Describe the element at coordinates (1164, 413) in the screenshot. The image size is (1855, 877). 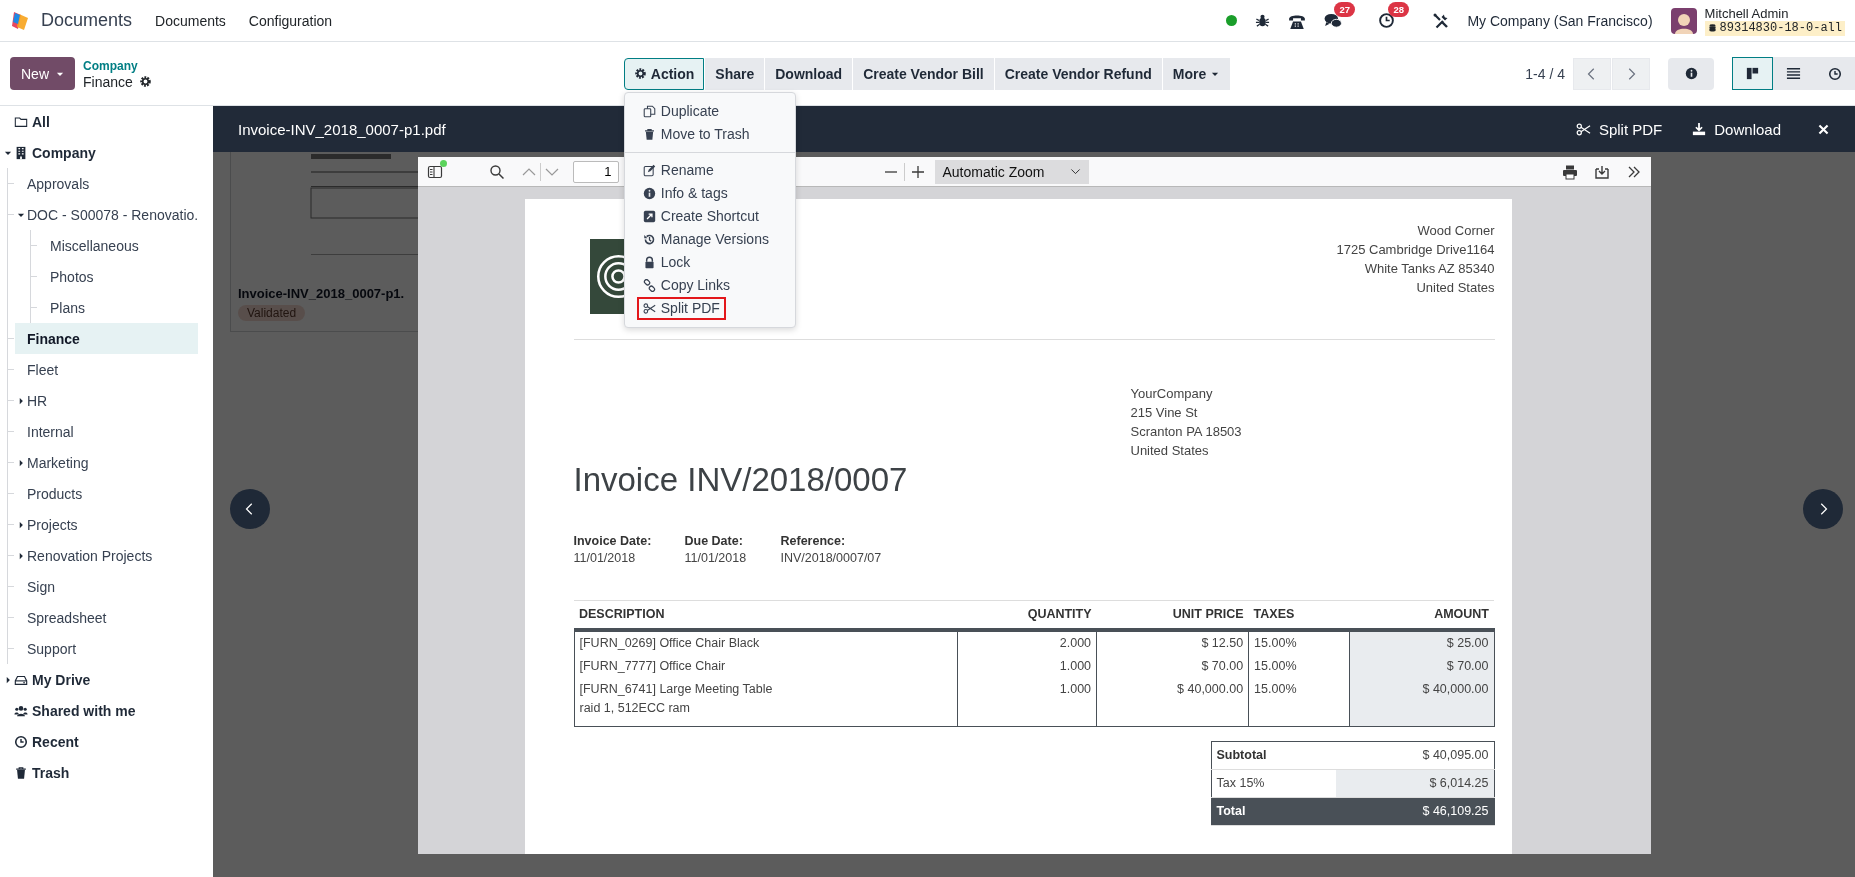
I see `address-line: 215 Vine St` at that location.